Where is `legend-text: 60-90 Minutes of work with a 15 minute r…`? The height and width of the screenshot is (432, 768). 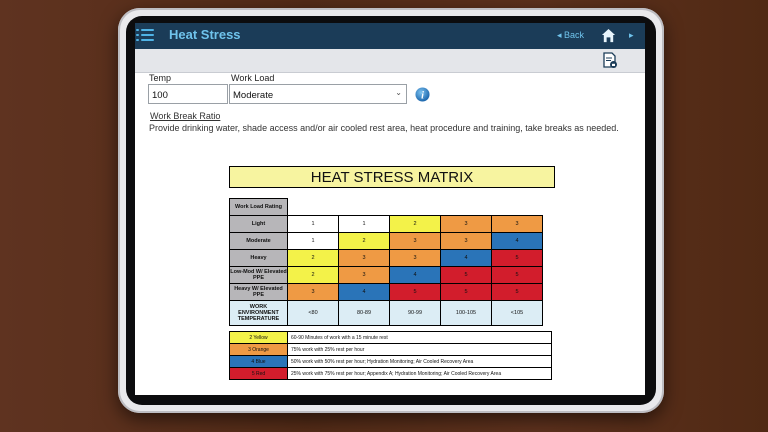 legend-text: 60-90 Minutes of work with a 15 minute r… is located at coordinates (419, 337).